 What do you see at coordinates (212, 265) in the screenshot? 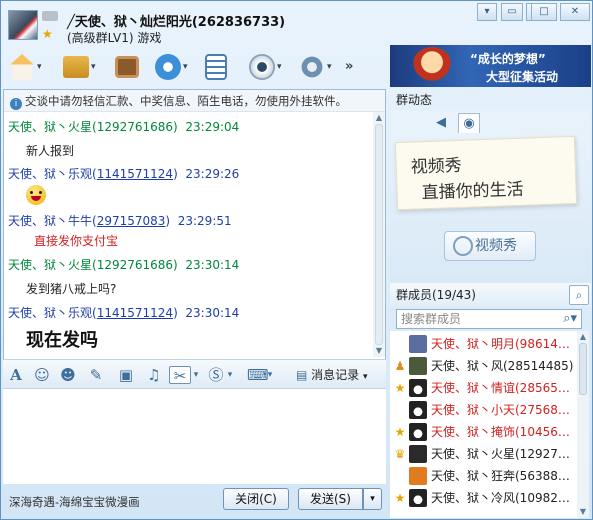
I see `message-time: 23:30:14` at bounding box center [212, 265].